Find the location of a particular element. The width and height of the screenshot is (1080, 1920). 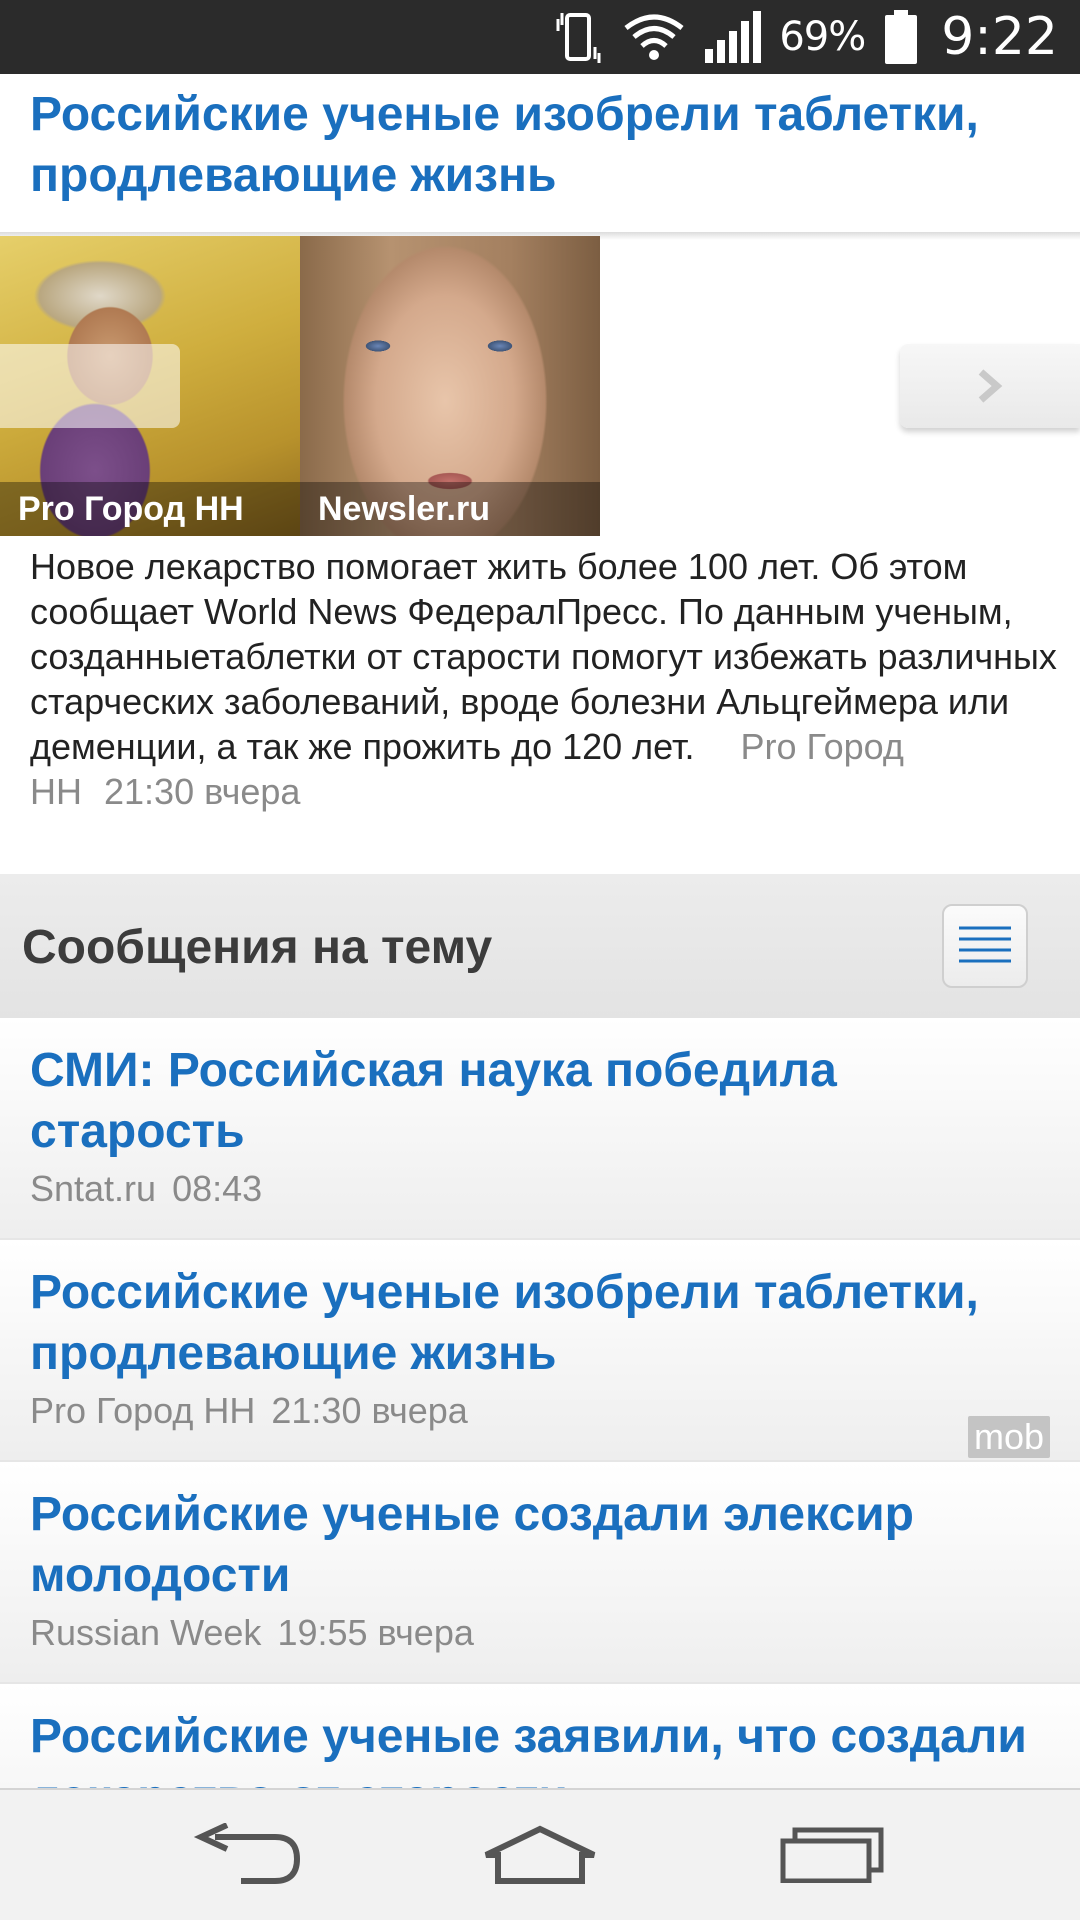

home-icon is located at coordinates (540, 1854).